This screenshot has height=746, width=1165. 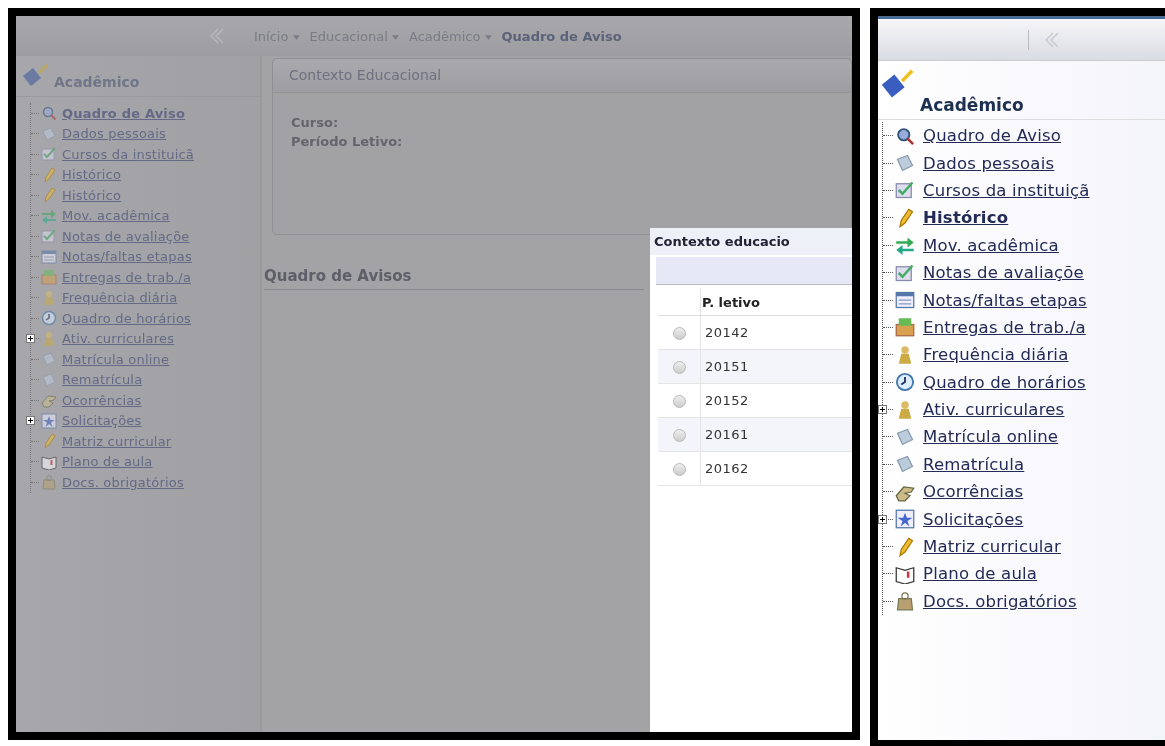 I want to click on book-icon, so click(x=49, y=461).